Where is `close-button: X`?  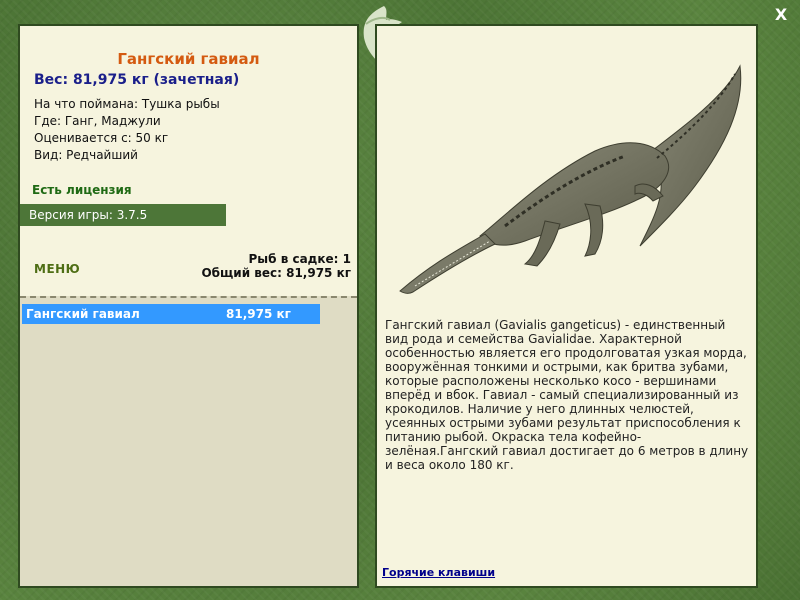 close-button: X is located at coordinates (781, 15).